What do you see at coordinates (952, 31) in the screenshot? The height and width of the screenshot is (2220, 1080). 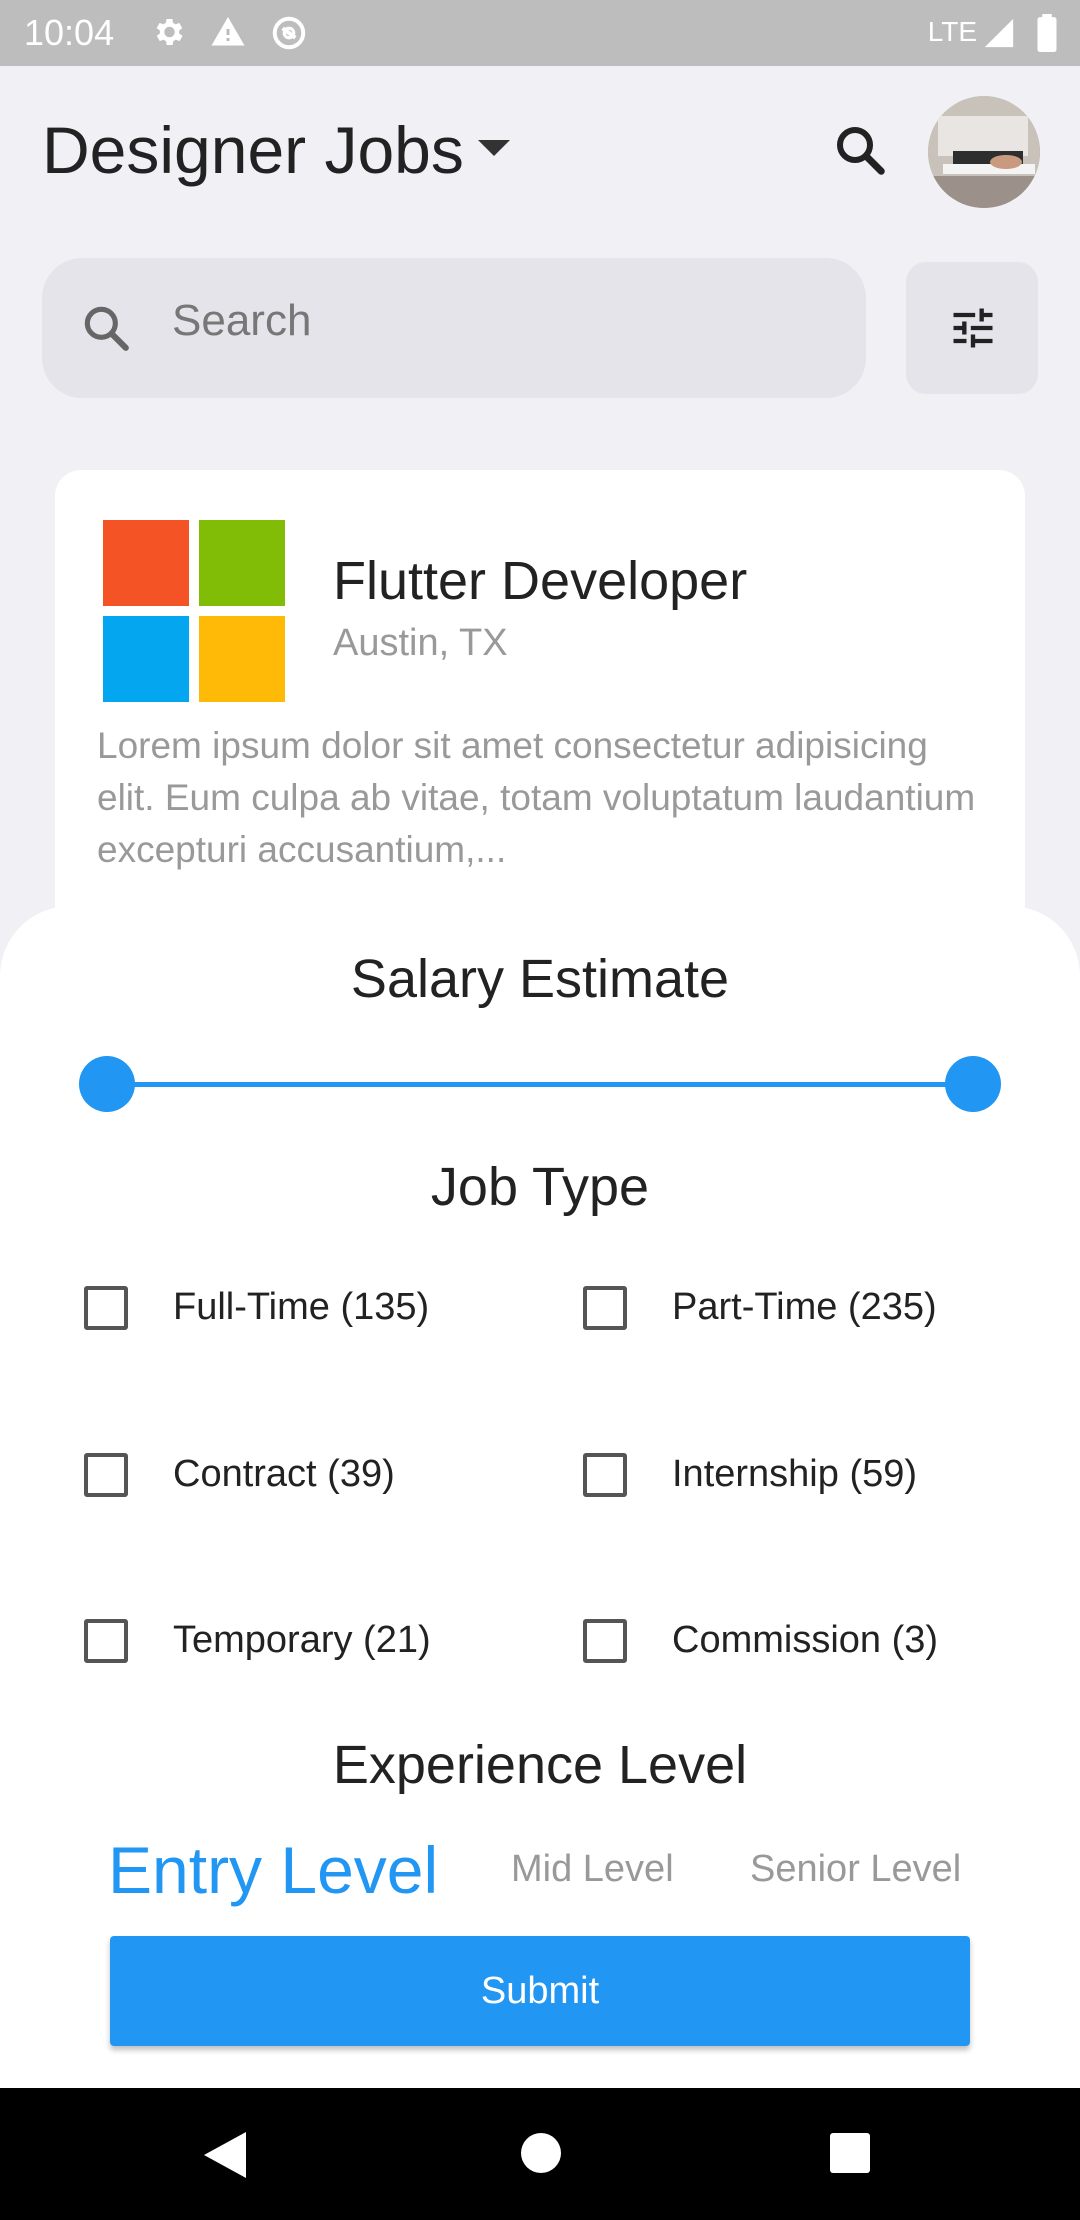 I see `network-type: LTE` at bounding box center [952, 31].